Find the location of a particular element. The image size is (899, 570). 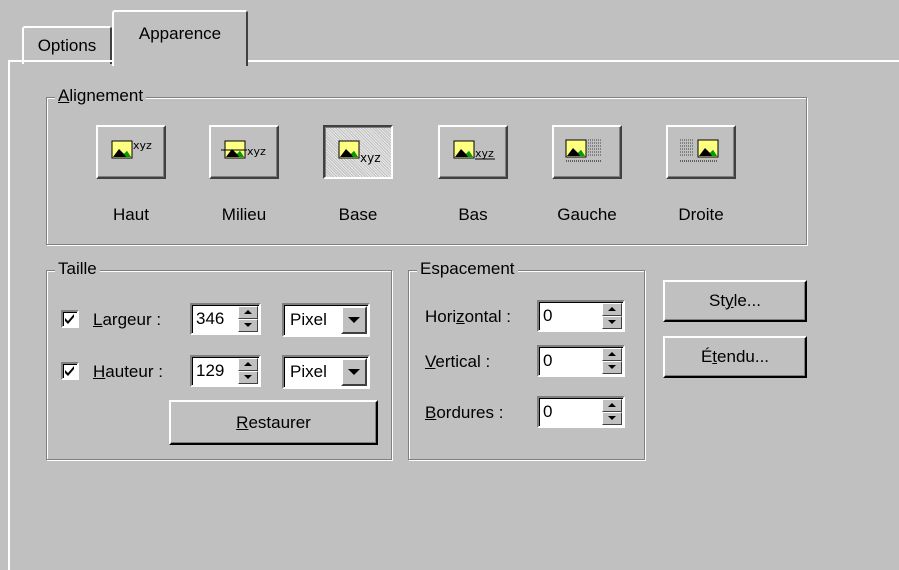

vertical-spin-field: 0 is located at coordinates (581, 361).